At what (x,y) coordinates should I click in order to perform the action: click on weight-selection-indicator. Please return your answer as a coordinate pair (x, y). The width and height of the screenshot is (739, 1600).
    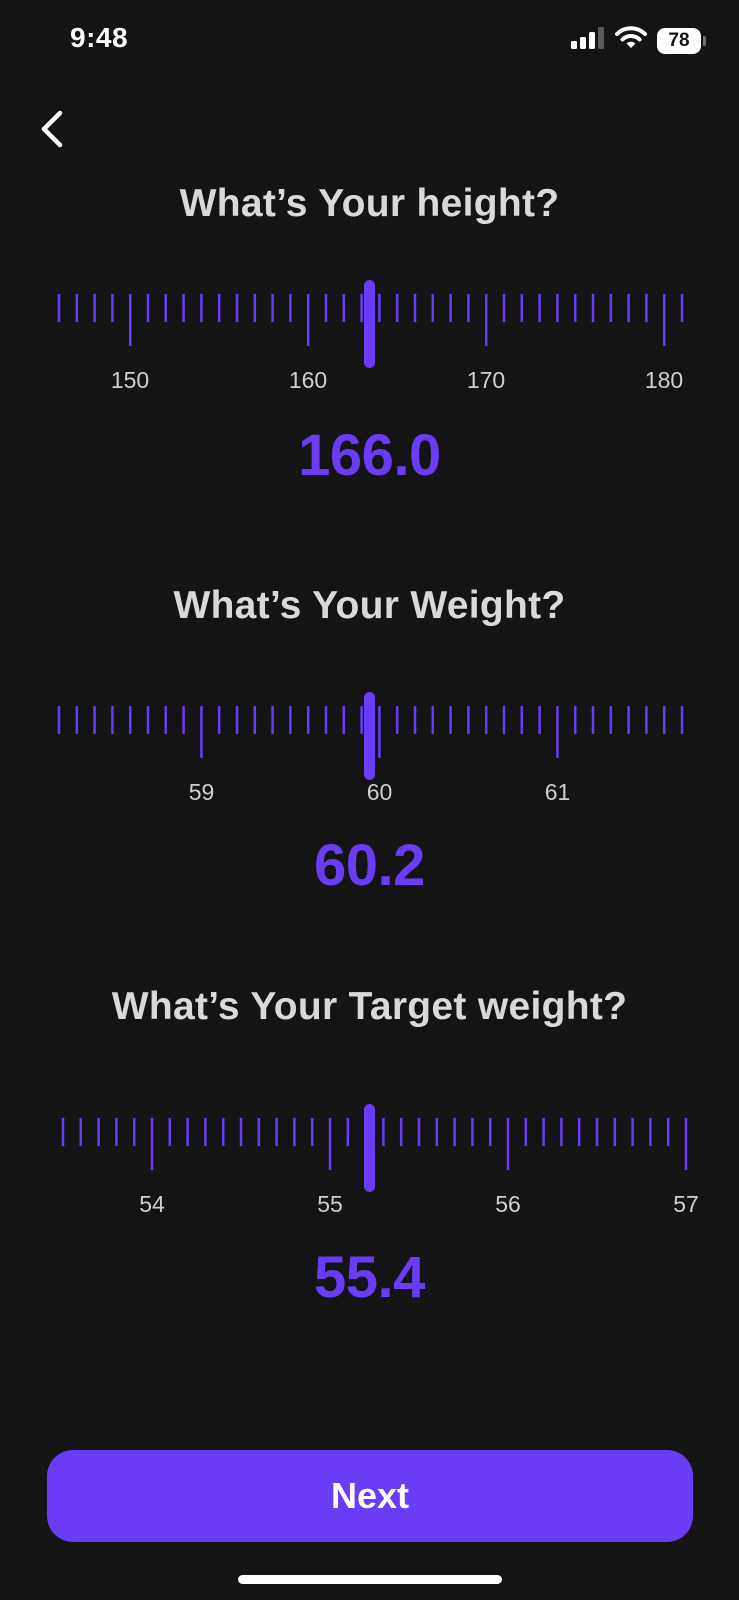
    Looking at the image, I should click on (369, 736).